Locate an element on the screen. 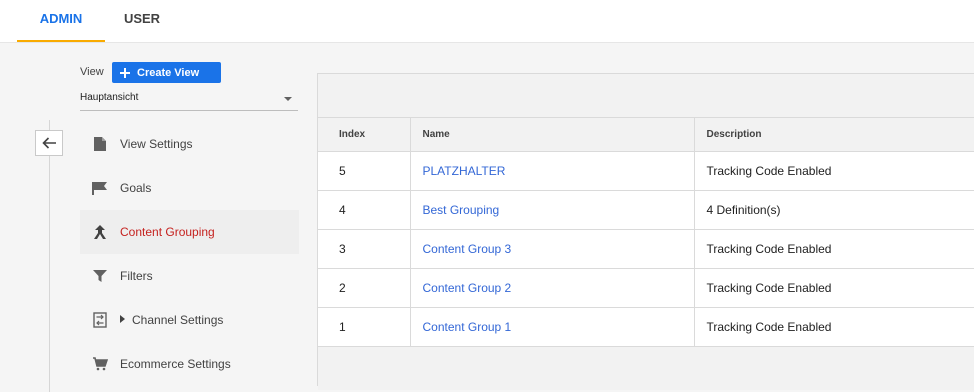  index-cell: 1 is located at coordinates (364, 327).